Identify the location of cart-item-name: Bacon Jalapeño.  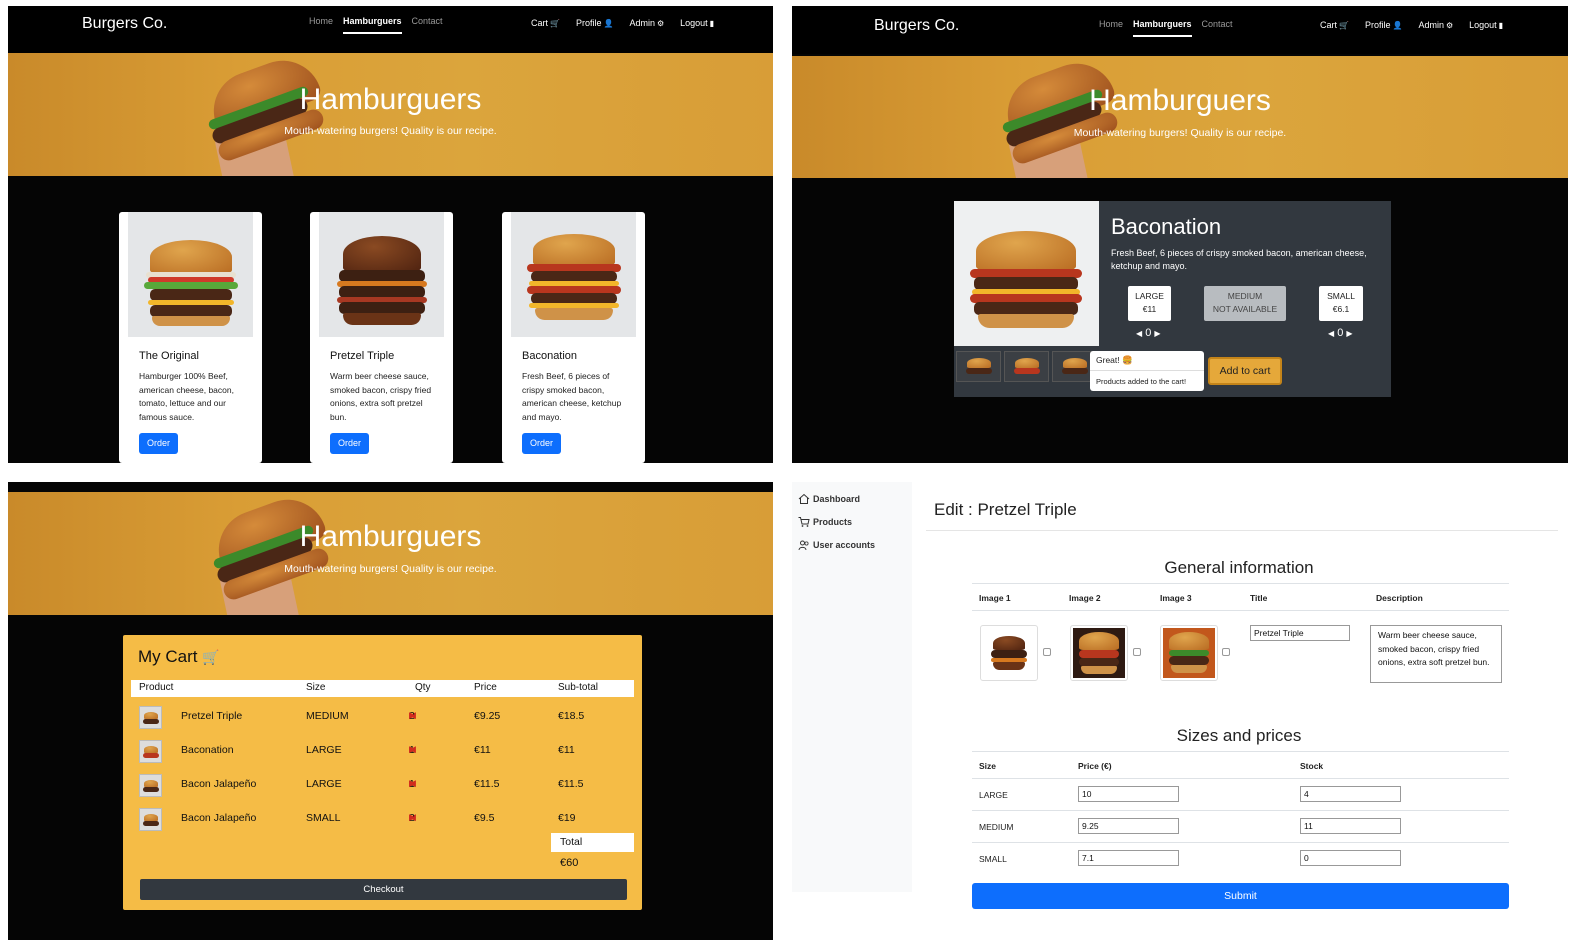
(219, 818).